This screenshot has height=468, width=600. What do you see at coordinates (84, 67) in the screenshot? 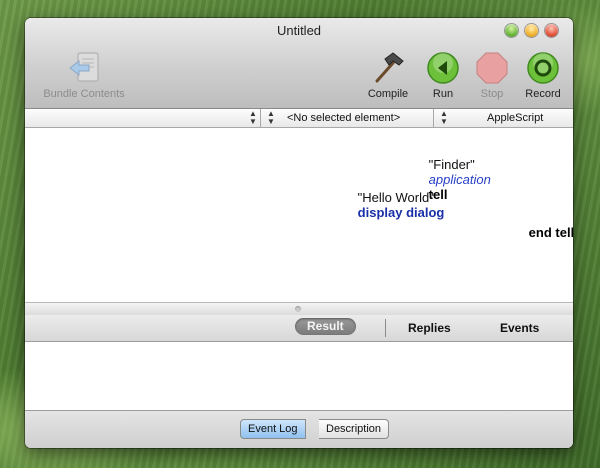
I see `bundle-contents-icon` at bounding box center [84, 67].